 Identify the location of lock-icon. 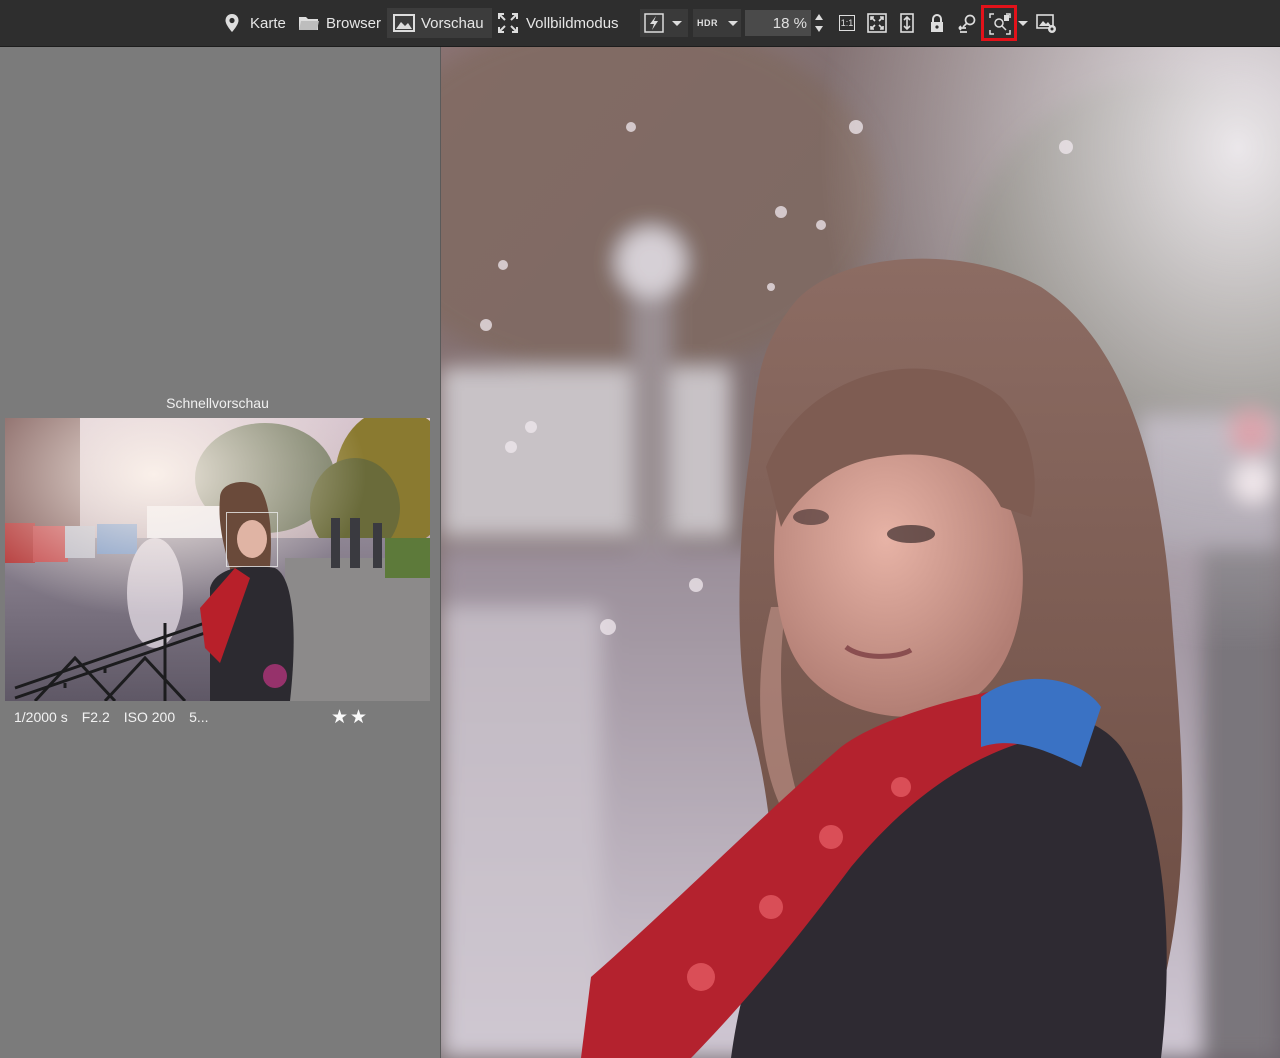
(937, 23).